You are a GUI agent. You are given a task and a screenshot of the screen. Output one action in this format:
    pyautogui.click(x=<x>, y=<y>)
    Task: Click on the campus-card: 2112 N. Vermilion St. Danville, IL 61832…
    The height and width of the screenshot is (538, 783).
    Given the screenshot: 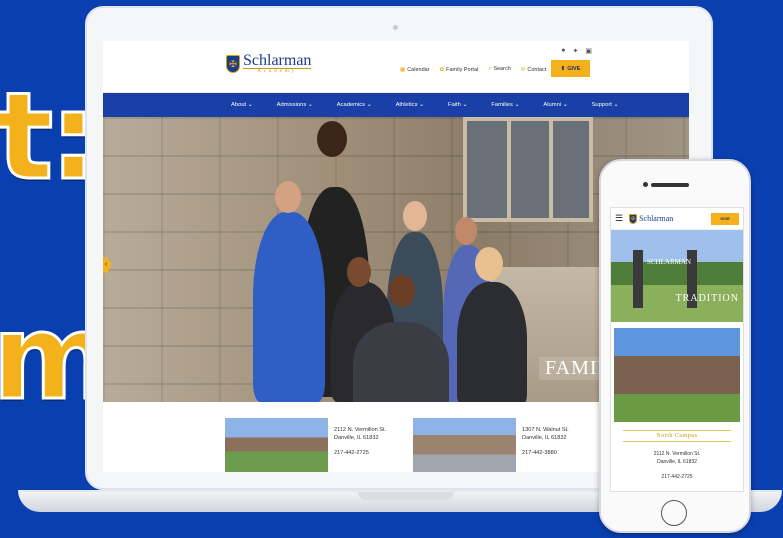 What is the action you would take?
    pyautogui.click(x=305, y=445)
    